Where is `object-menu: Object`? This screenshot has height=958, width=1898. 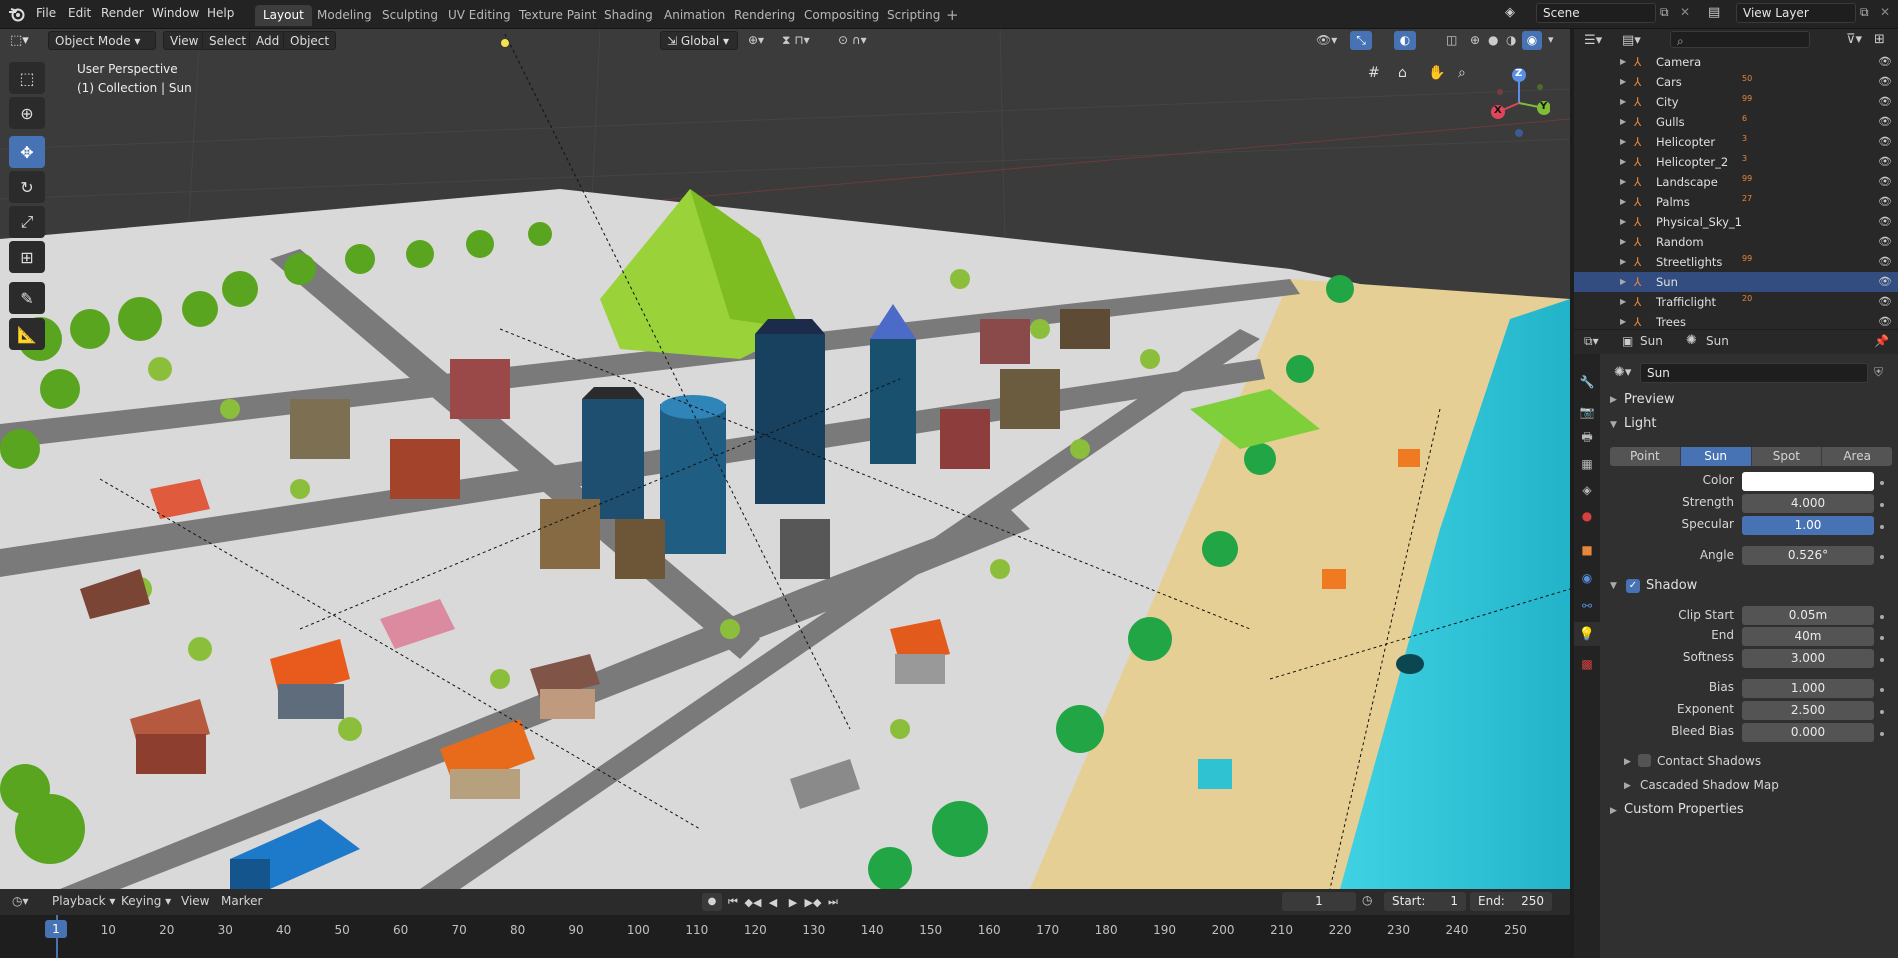 object-menu: Object is located at coordinates (310, 40).